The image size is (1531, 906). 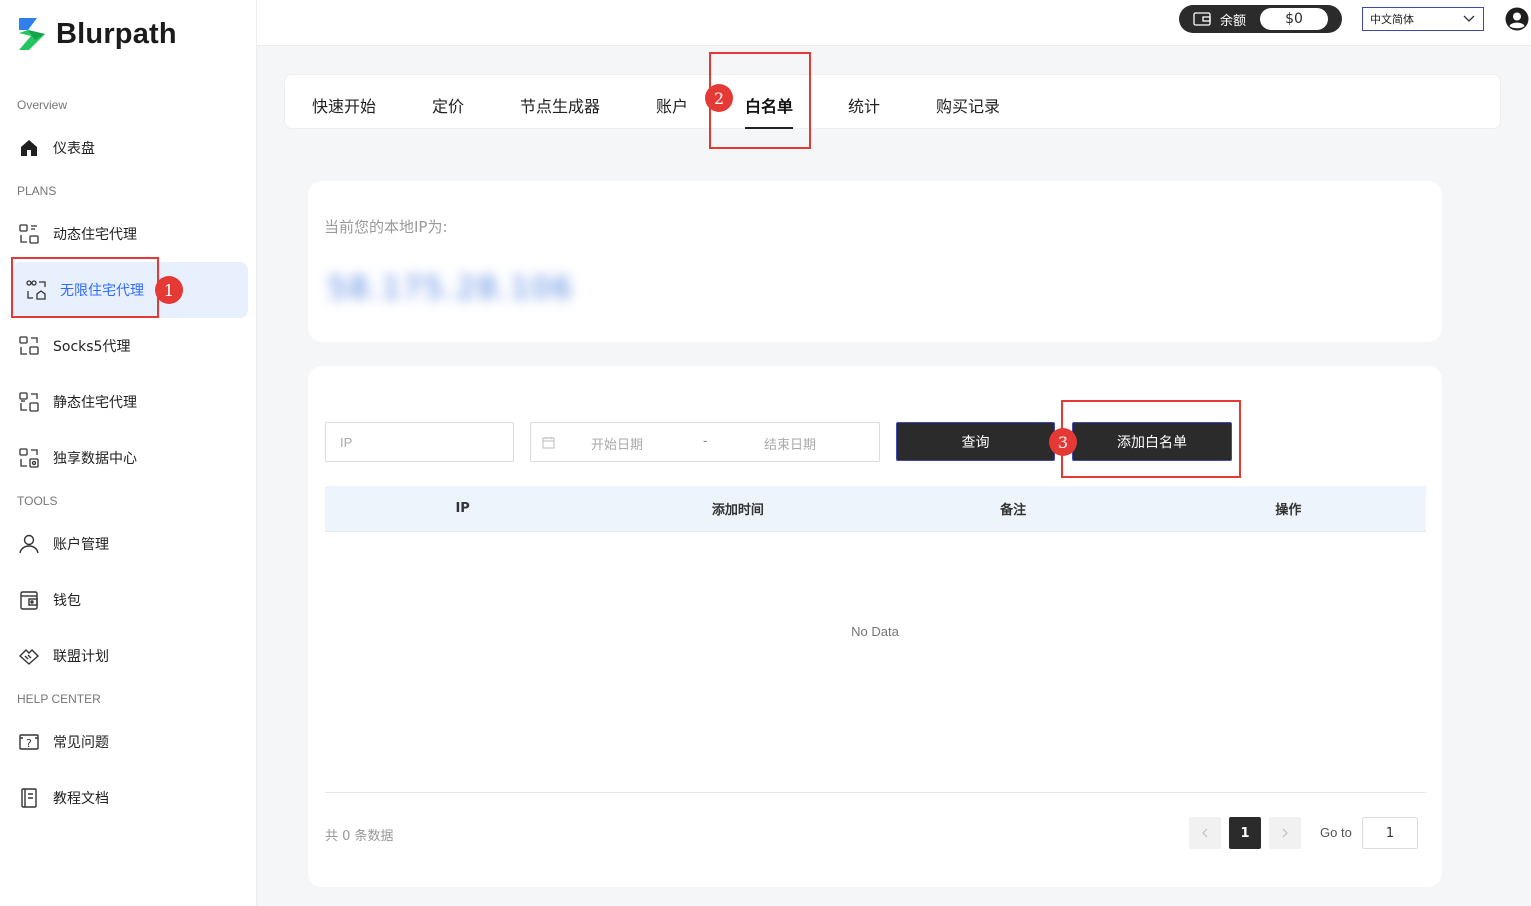 I want to click on sidebar-item-tutorial-docs: 教程文档, so click(x=132, y=798).